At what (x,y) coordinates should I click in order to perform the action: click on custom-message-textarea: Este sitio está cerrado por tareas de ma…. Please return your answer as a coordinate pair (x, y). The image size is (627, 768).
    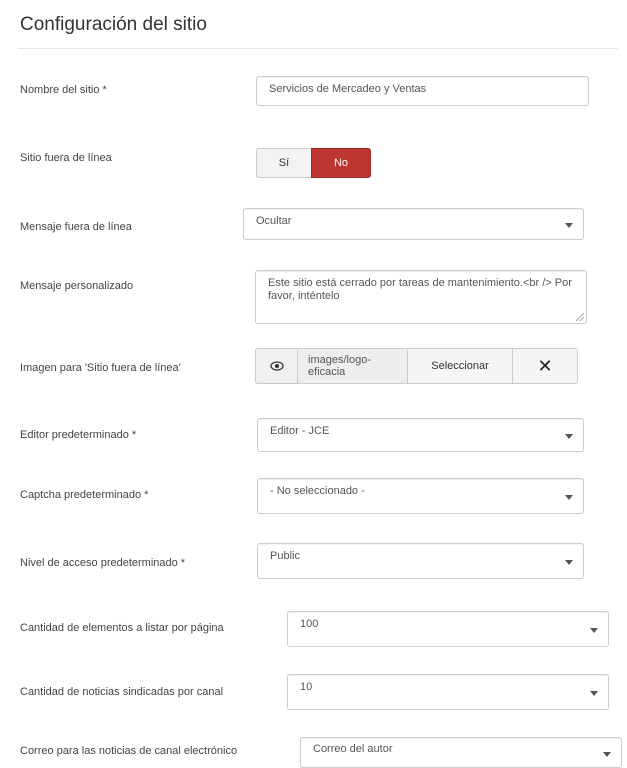
    Looking at the image, I should click on (421, 297).